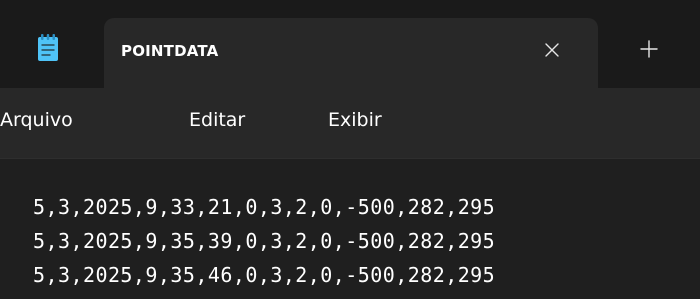  I want to click on notepad-icon, so click(48, 47).